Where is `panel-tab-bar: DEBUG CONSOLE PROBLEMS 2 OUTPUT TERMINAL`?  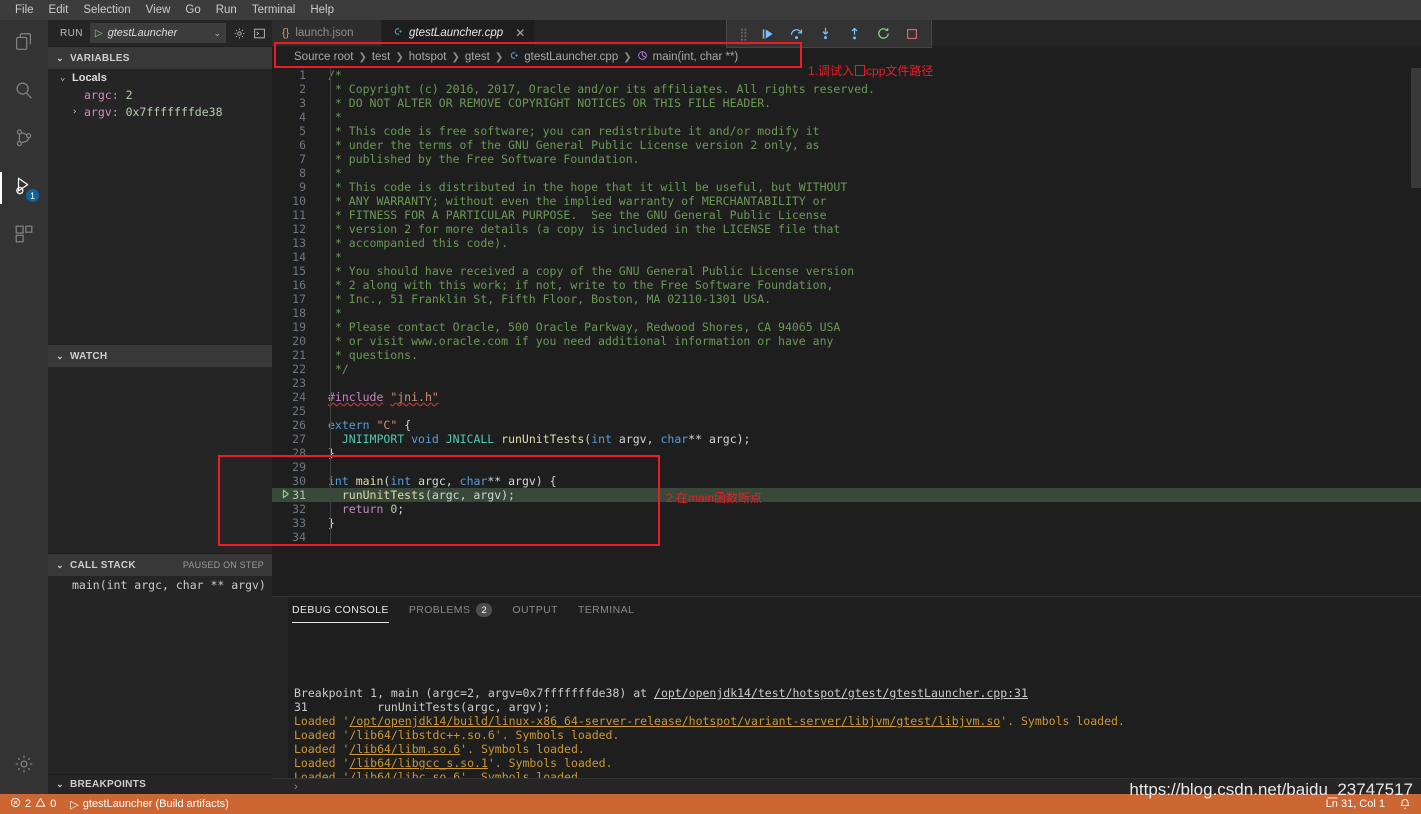 panel-tab-bar: DEBUG CONSOLE PROBLEMS 2 OUTPUT TERMINAL is located at coordinates (846, 610).